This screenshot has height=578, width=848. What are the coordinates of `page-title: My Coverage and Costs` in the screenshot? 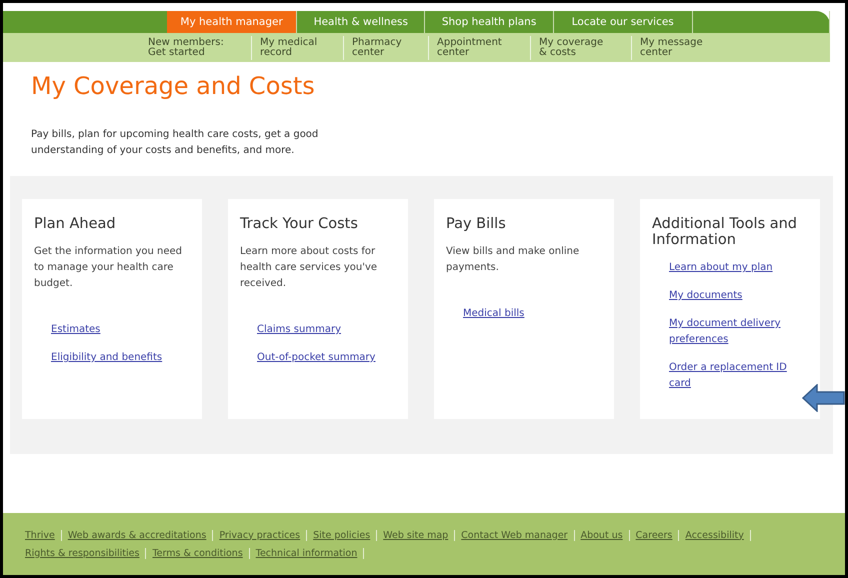 It's located at (173, 86).